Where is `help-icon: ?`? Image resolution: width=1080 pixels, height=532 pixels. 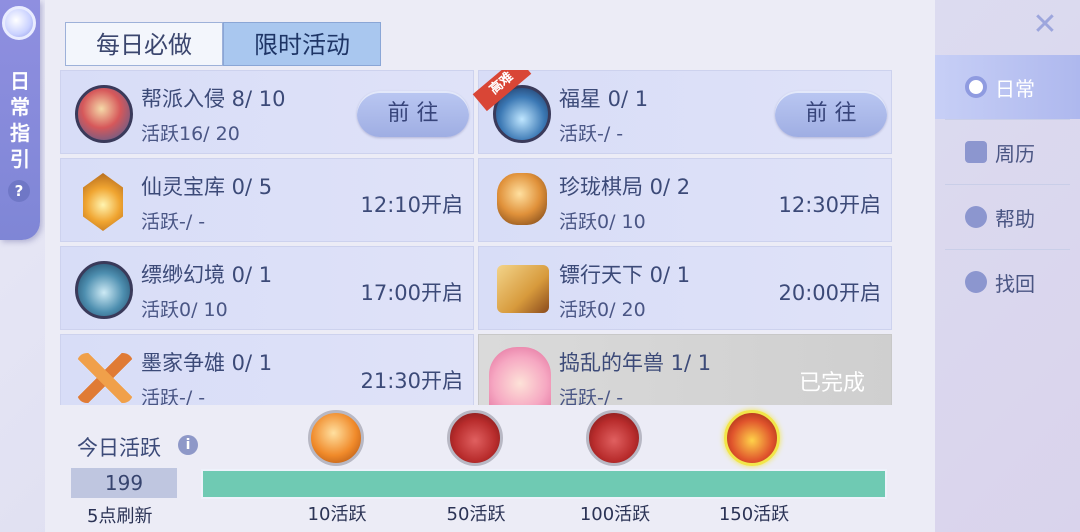
help-icon: ? is located at coordinates (19, 191).